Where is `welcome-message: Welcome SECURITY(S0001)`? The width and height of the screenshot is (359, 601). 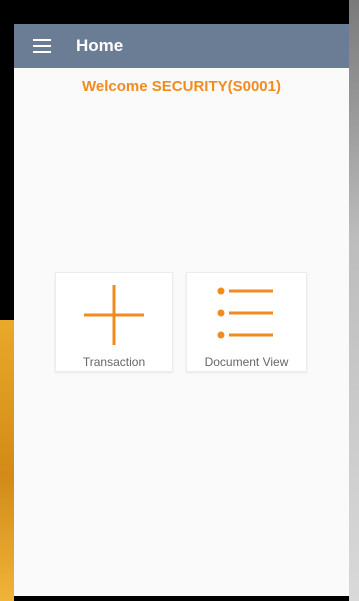 welcome-message: Welcome SECURITY(S0001) is located at coordinates (181, 86).